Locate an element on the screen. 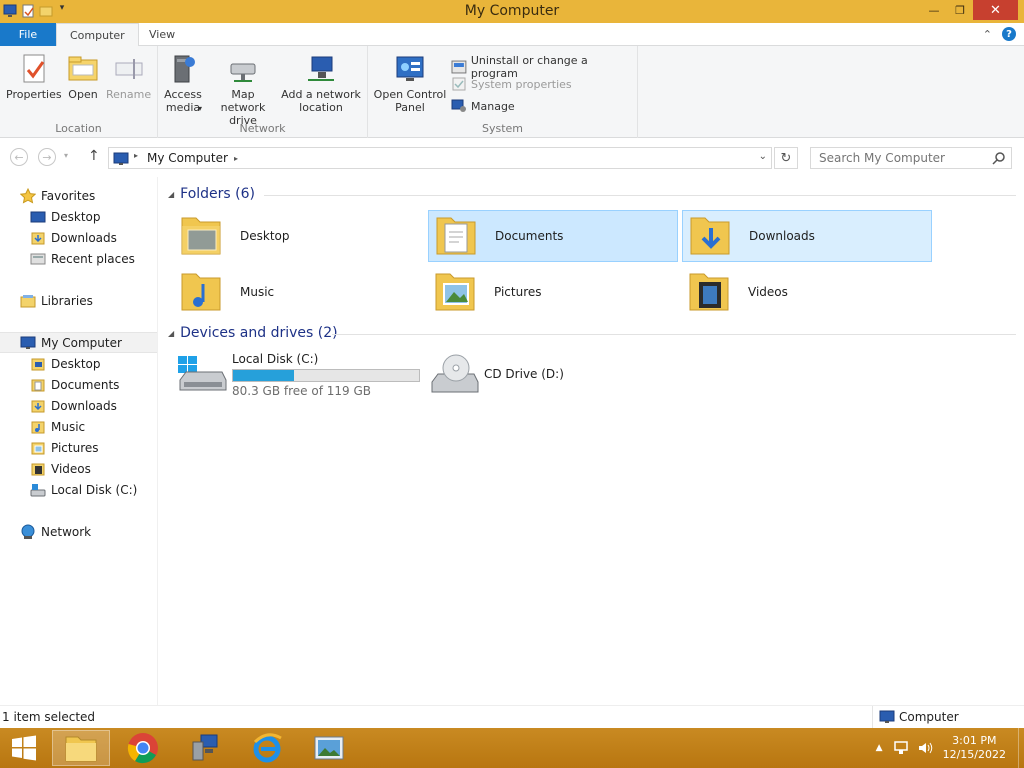 Image resolution: width=1024 pixels, height=768 pixels. breadcrumb-my-computer: My Computer is located at coordinates (187, 158).